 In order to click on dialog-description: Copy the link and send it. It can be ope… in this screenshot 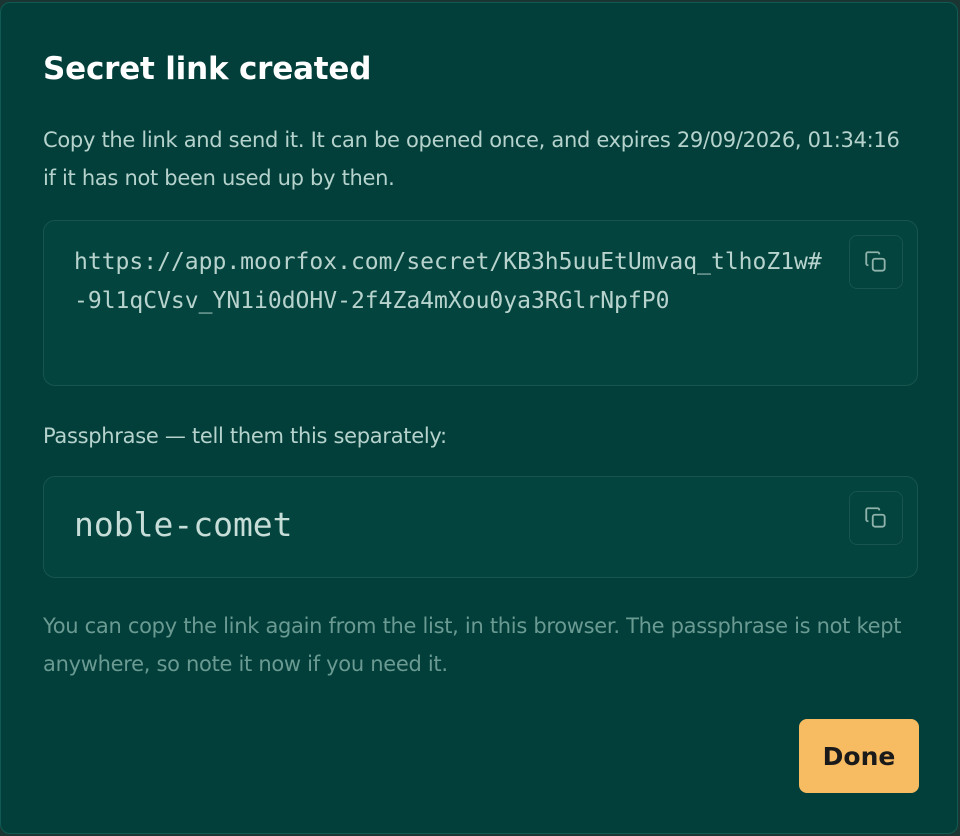, I will do `click(471, 159)`.